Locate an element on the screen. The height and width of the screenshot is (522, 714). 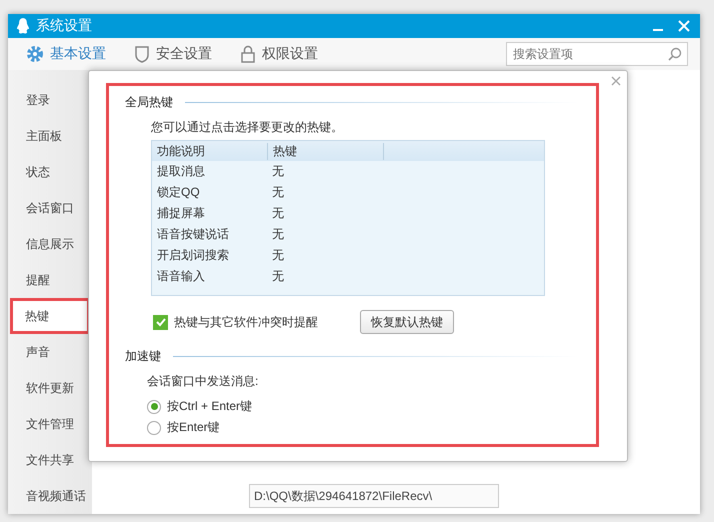
penguin-icon is located at coordinates (23, 26).